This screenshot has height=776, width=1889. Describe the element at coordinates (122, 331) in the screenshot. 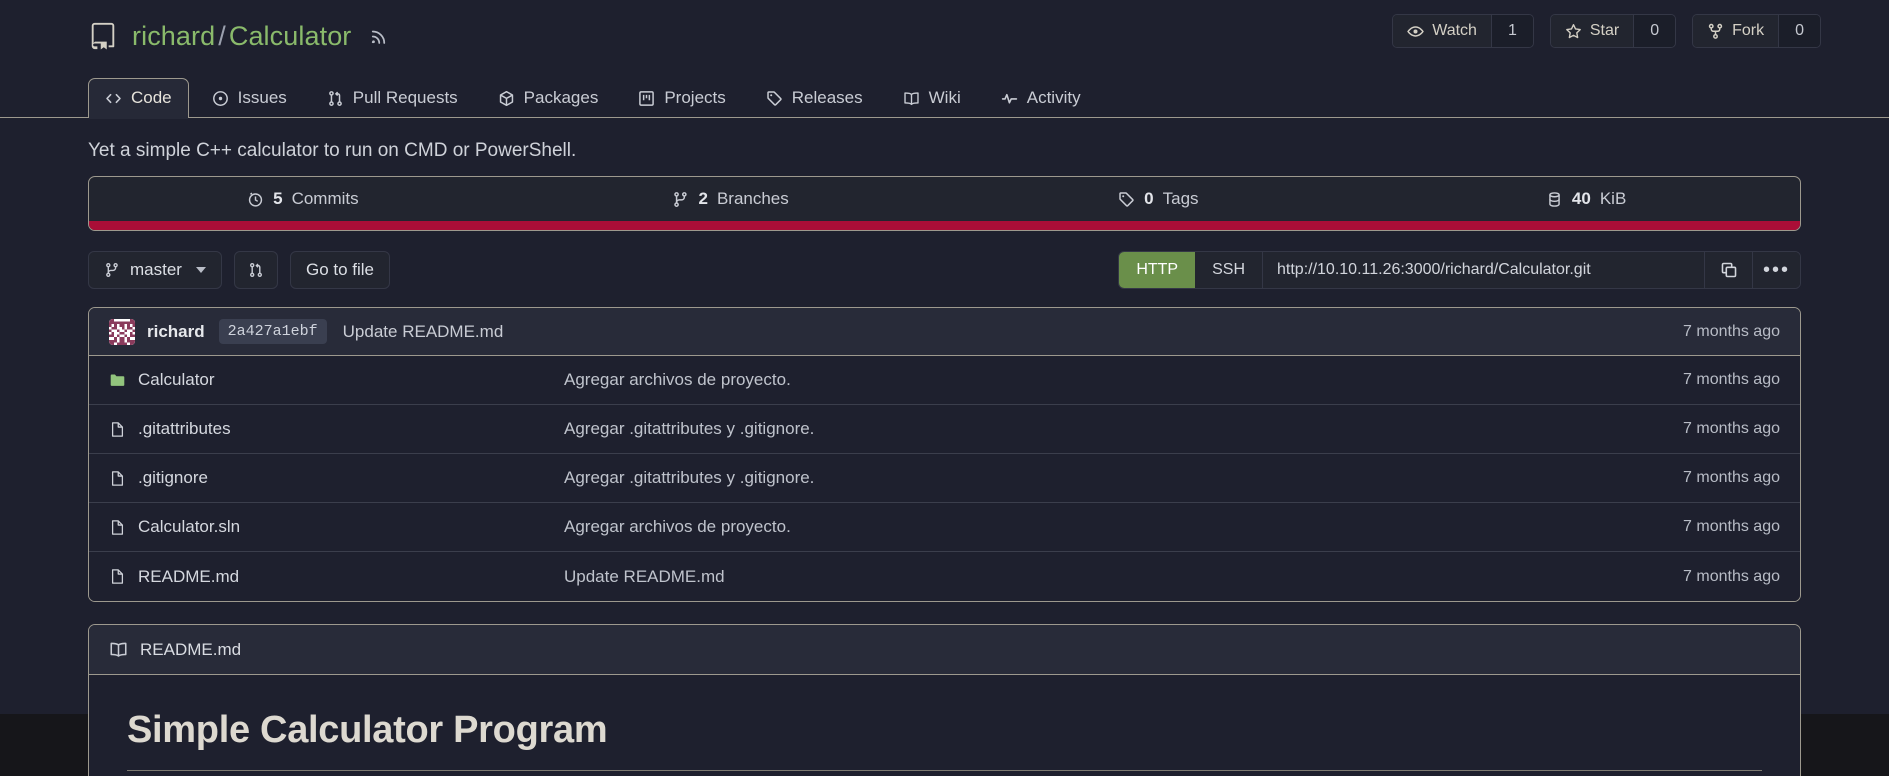

I see `avatar` at that location.